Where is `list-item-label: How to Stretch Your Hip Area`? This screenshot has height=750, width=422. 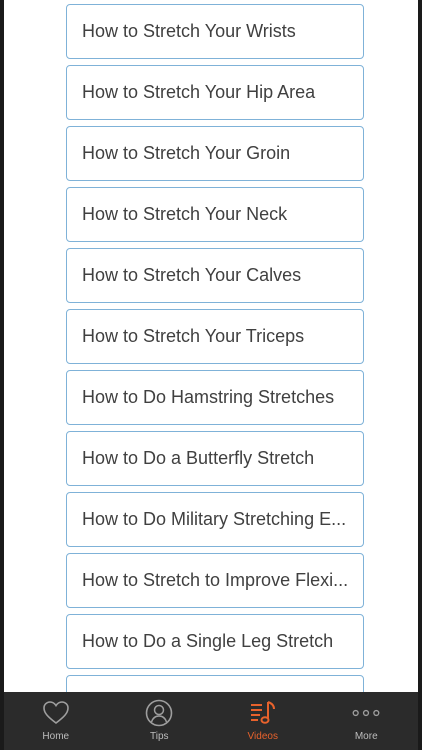
list-item-label: How to Stretch Your Hip Area is located at coordinates (199, 92).